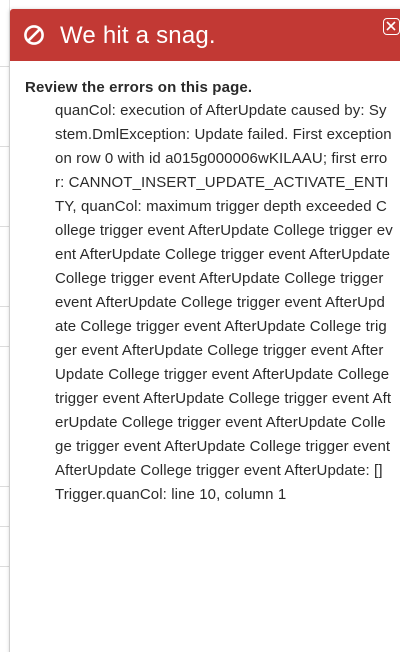 The image size is (400, 652). What do you see at coordinates (138, 35) in the screenshot?
I see `error-title: We hit a snag.` at bounding box center [138, 35].